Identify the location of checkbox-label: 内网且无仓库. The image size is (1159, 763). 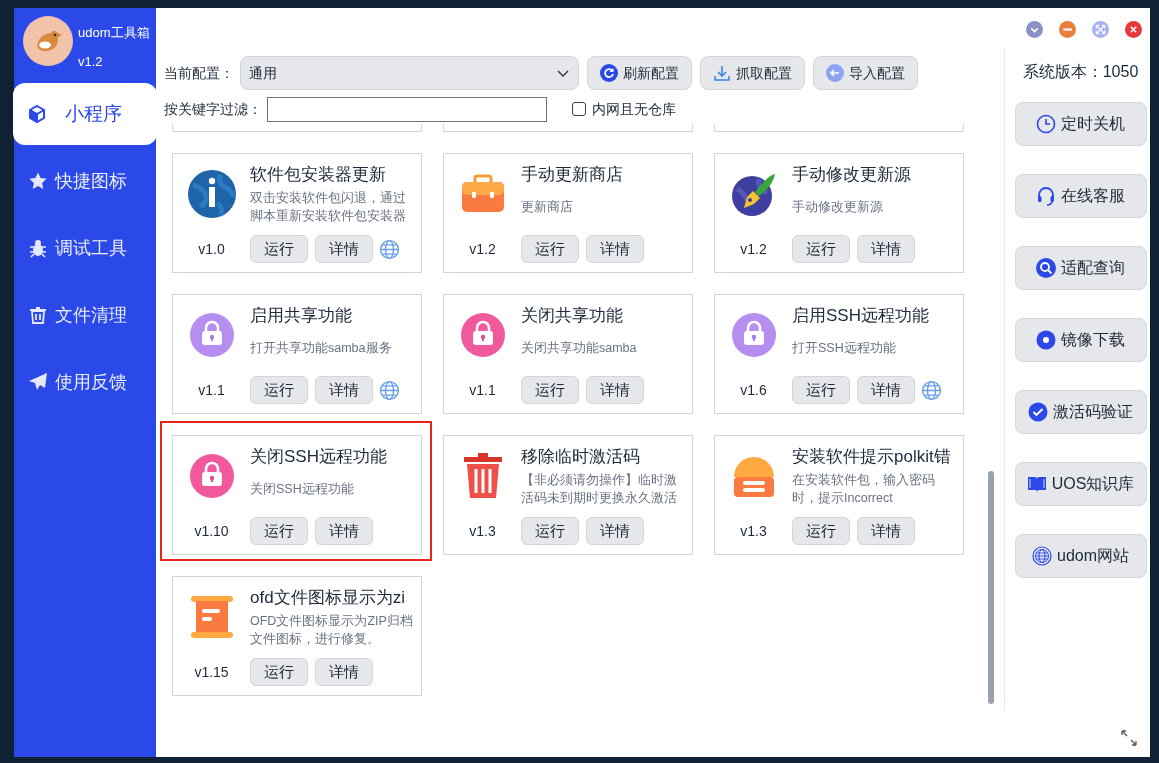
(634, 109).